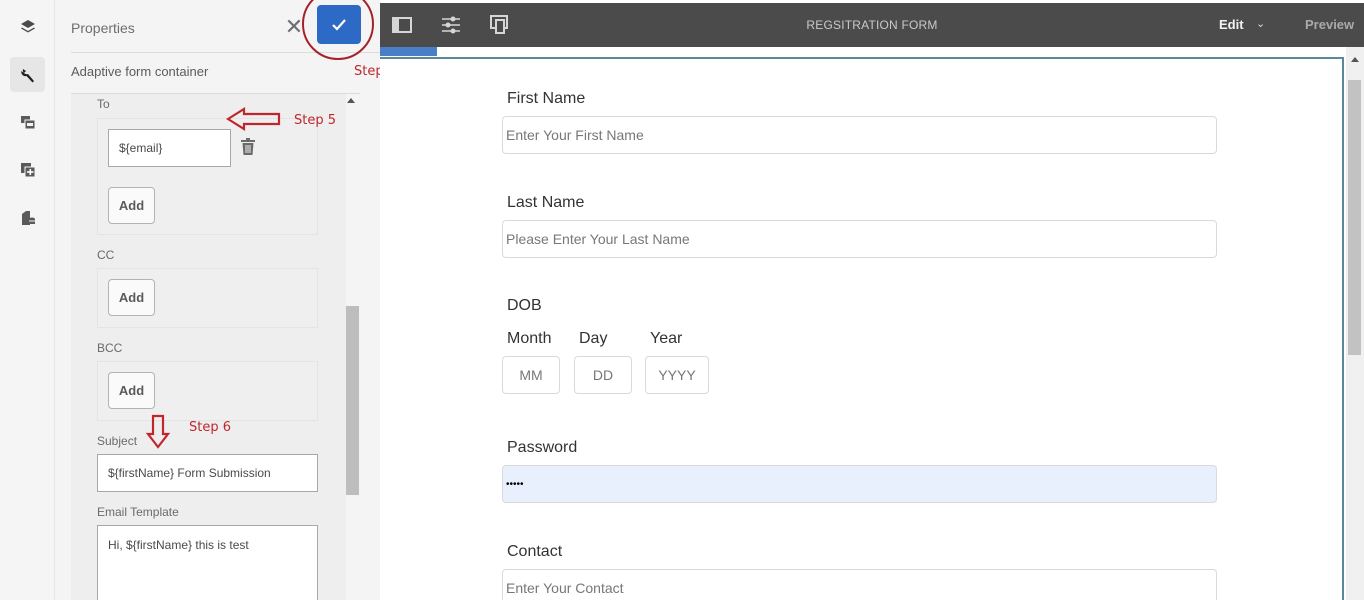 This screenshot has height=600, width=1364. What do you see at coordinates (131, 205) in the screenshot?
I see `to-add-button: Add` at bounding box center [131, 205].